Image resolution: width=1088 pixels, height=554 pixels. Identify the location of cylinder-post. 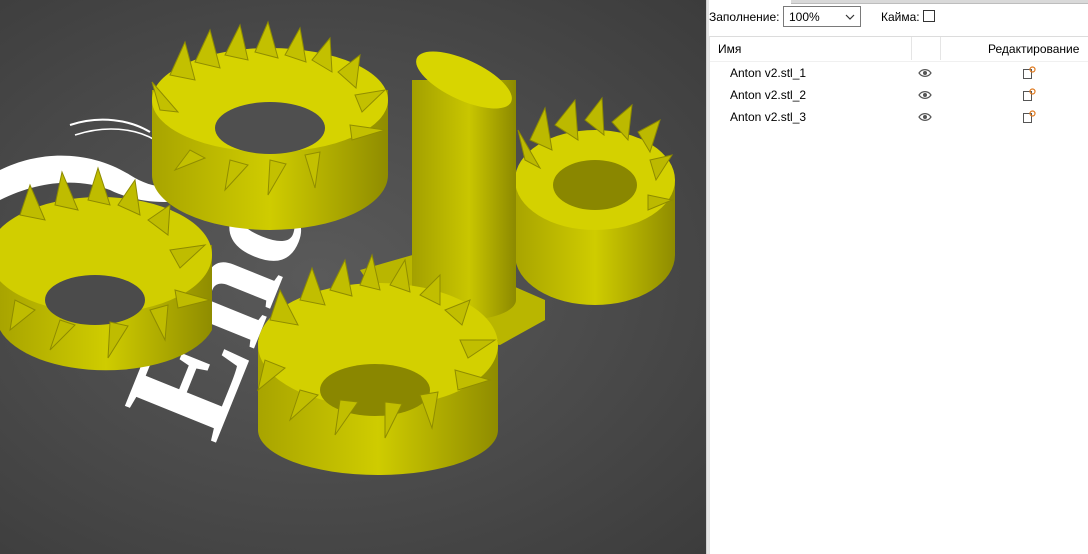
(464, 185).